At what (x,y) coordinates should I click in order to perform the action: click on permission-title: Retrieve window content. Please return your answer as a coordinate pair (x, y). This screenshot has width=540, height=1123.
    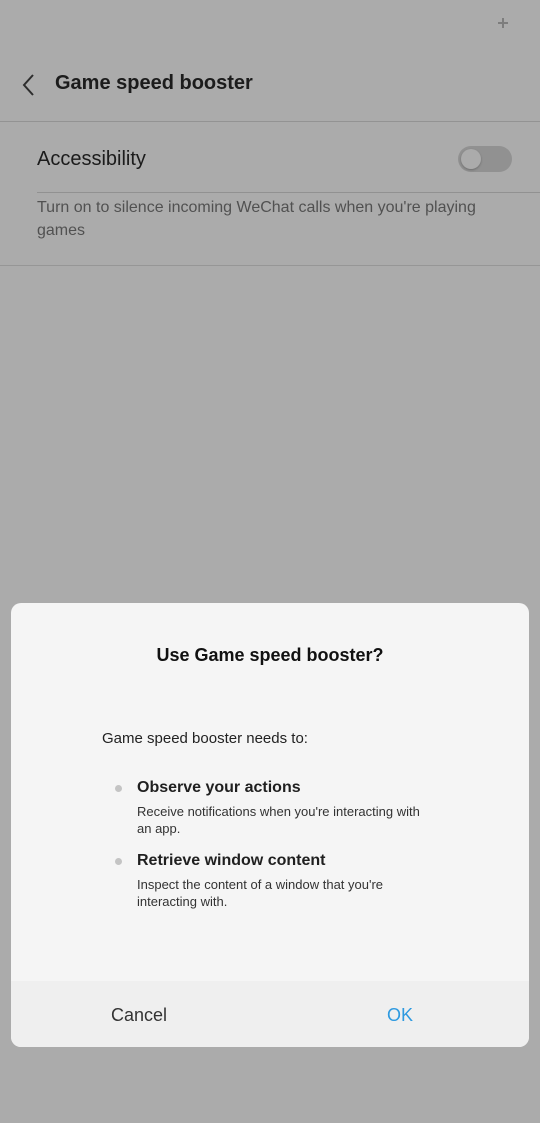
    Looking at the image, I should click on (231, 860).